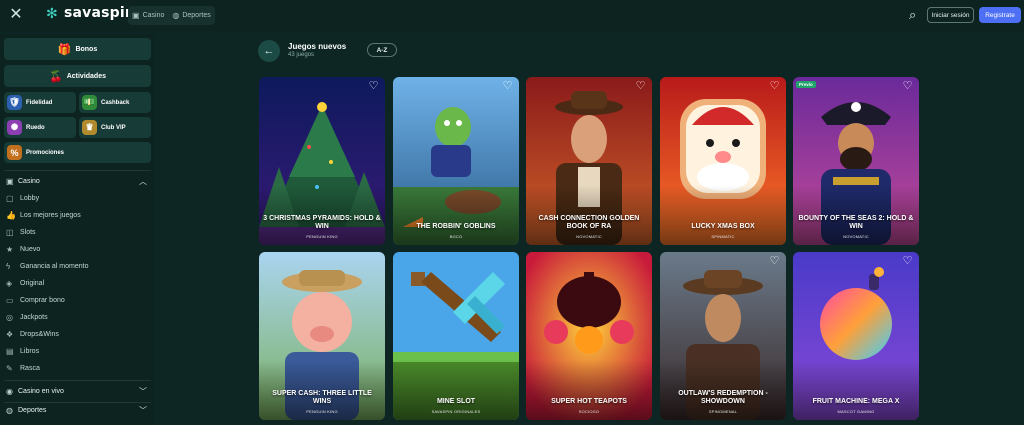 This screenshot has height=425, width=1024. Describe the element at coordinates (301, 55) in the screenshot. I see `games-count: 43 juegos` at that location.